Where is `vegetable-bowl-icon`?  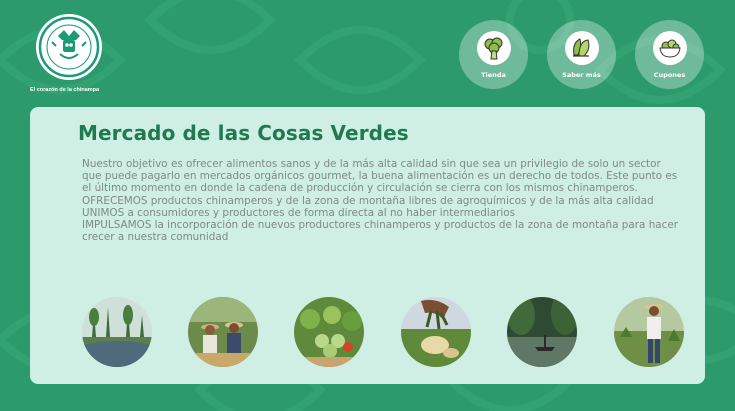 vegetable-bowl-icon is located at coordinates (669, 48).